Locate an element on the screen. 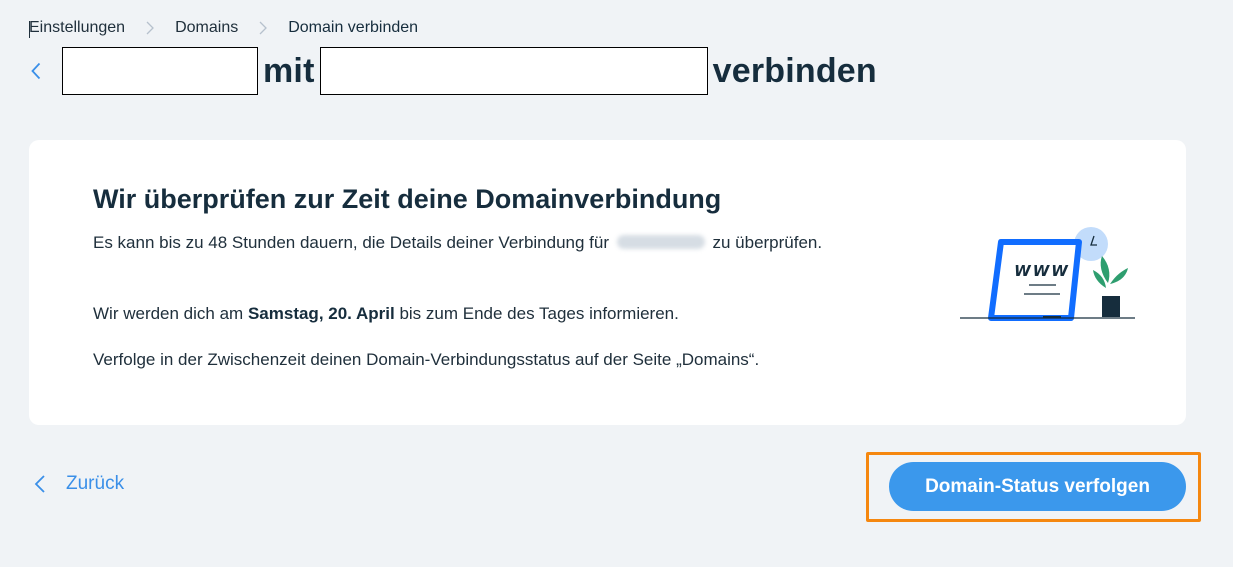 The width and height of the screenshot is (1233, 567). title-word-with: mit is located at coordinates (289, 70).